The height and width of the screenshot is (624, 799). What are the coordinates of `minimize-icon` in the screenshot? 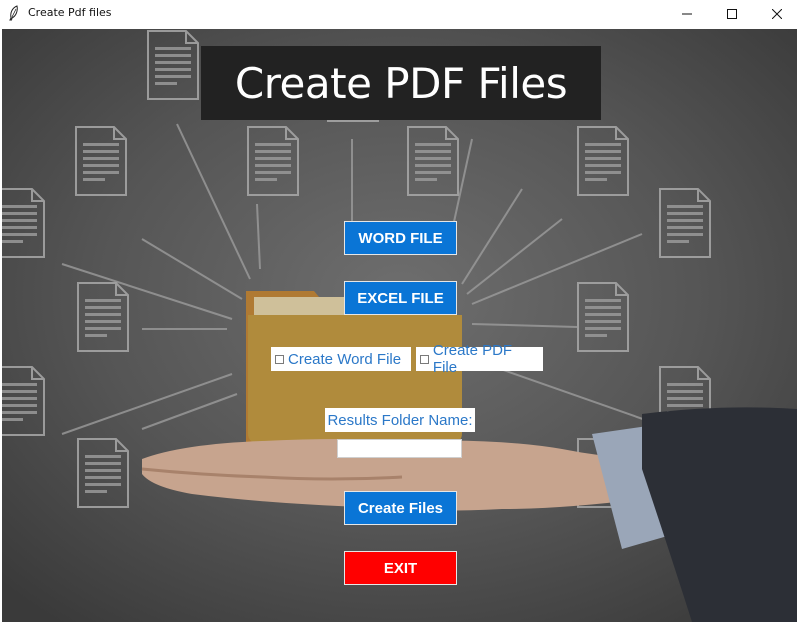 It's located at (687, 13).